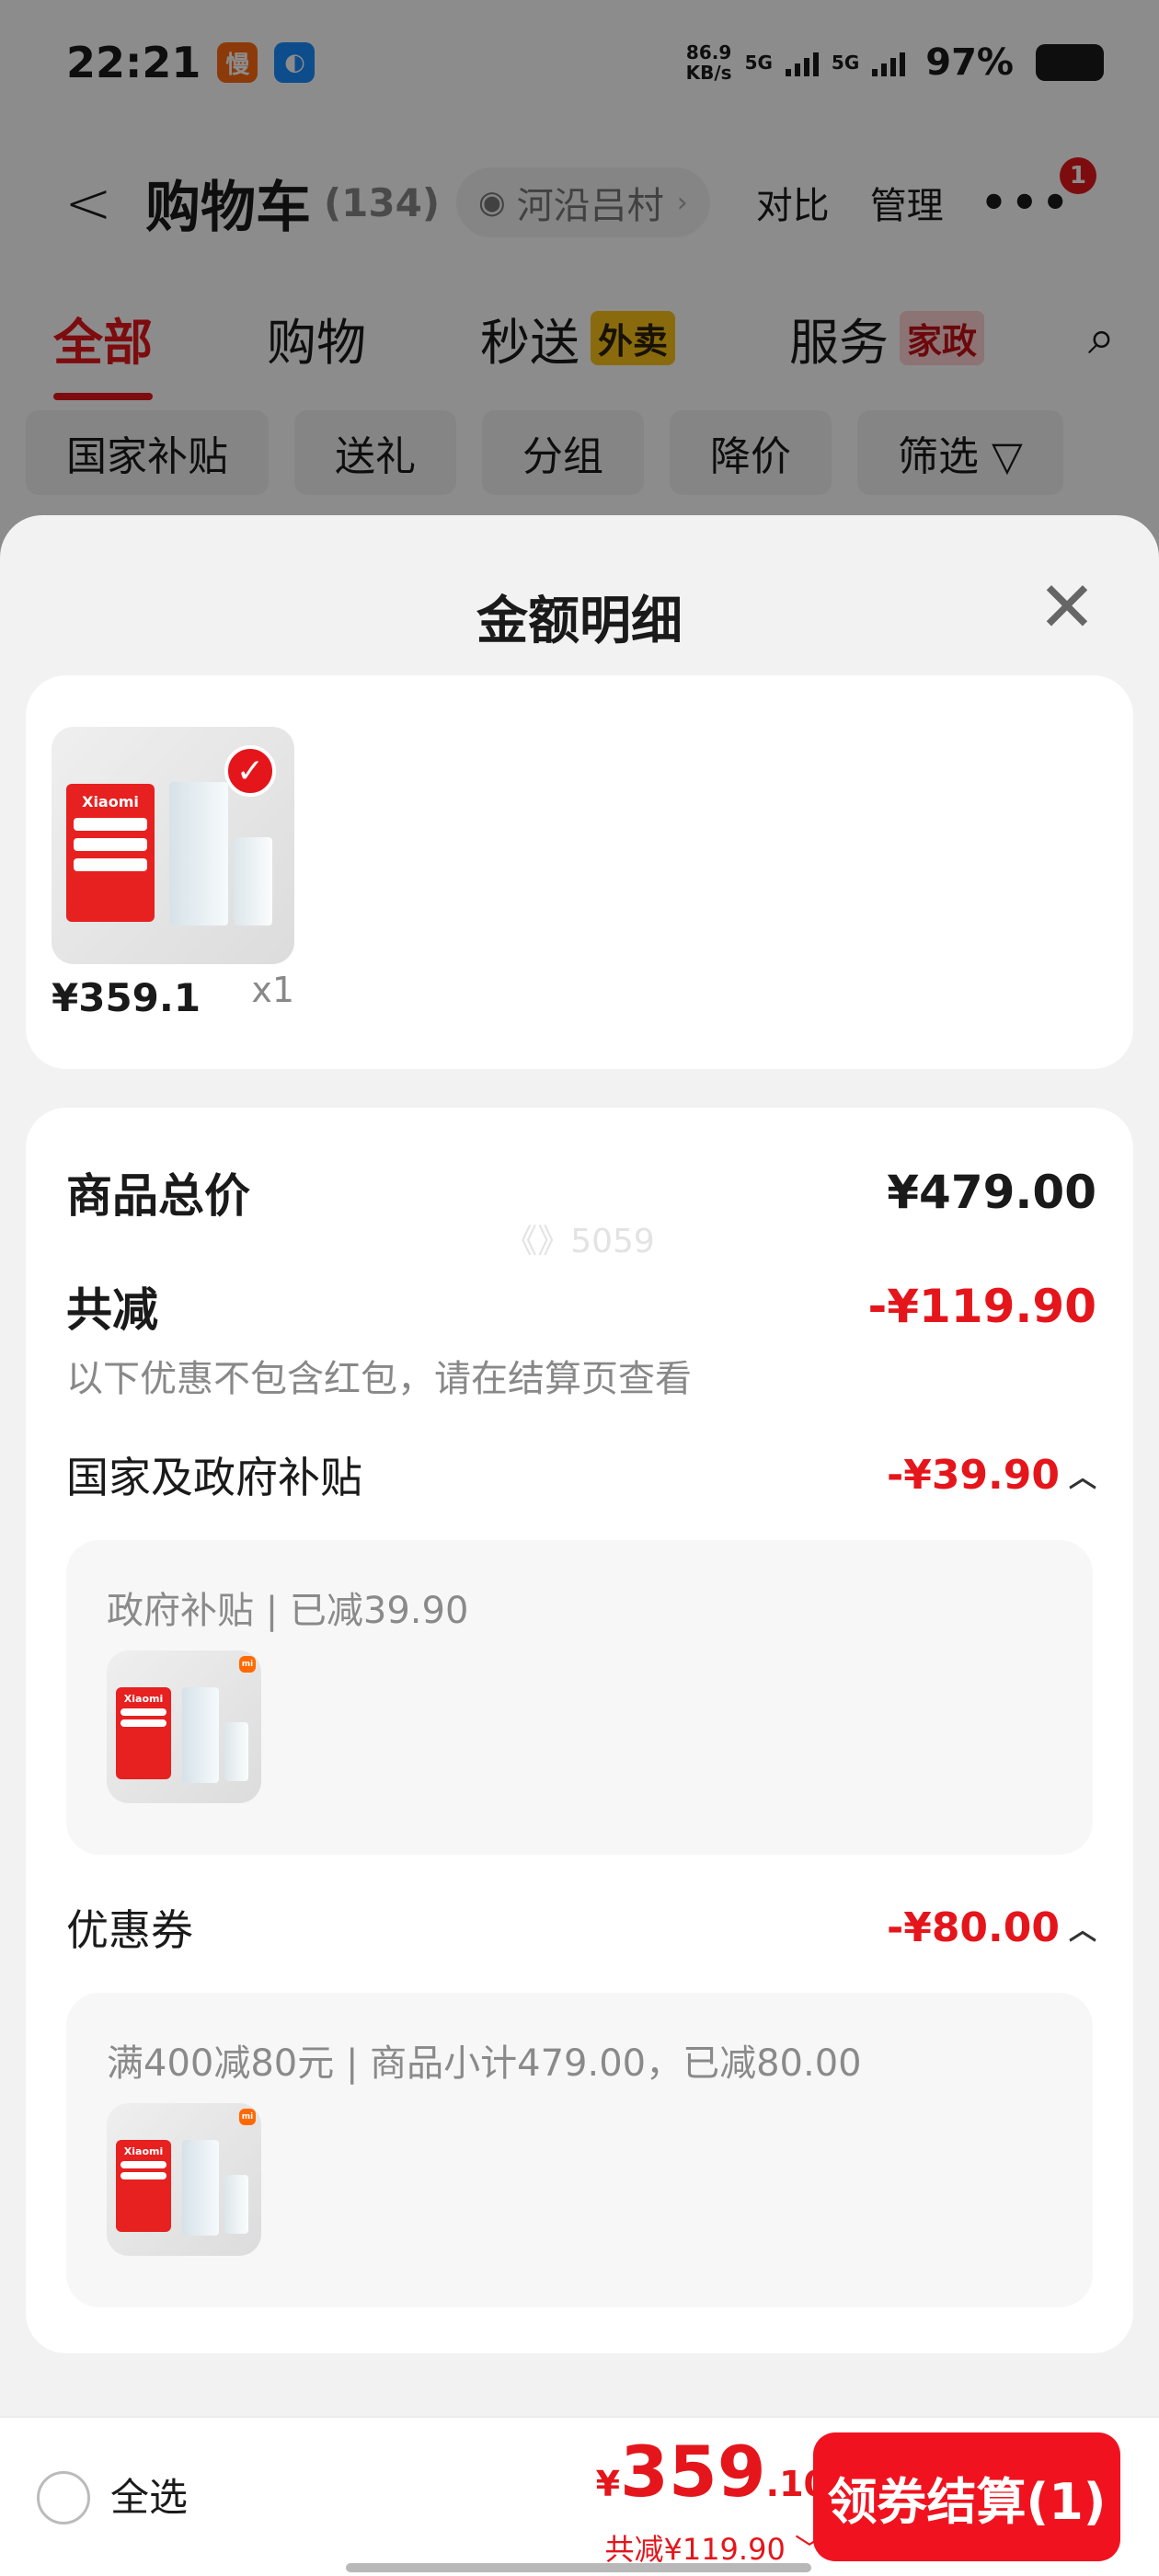 The image size is (1159, 2576). I want to click on home-indicator, so click(578, 2567).